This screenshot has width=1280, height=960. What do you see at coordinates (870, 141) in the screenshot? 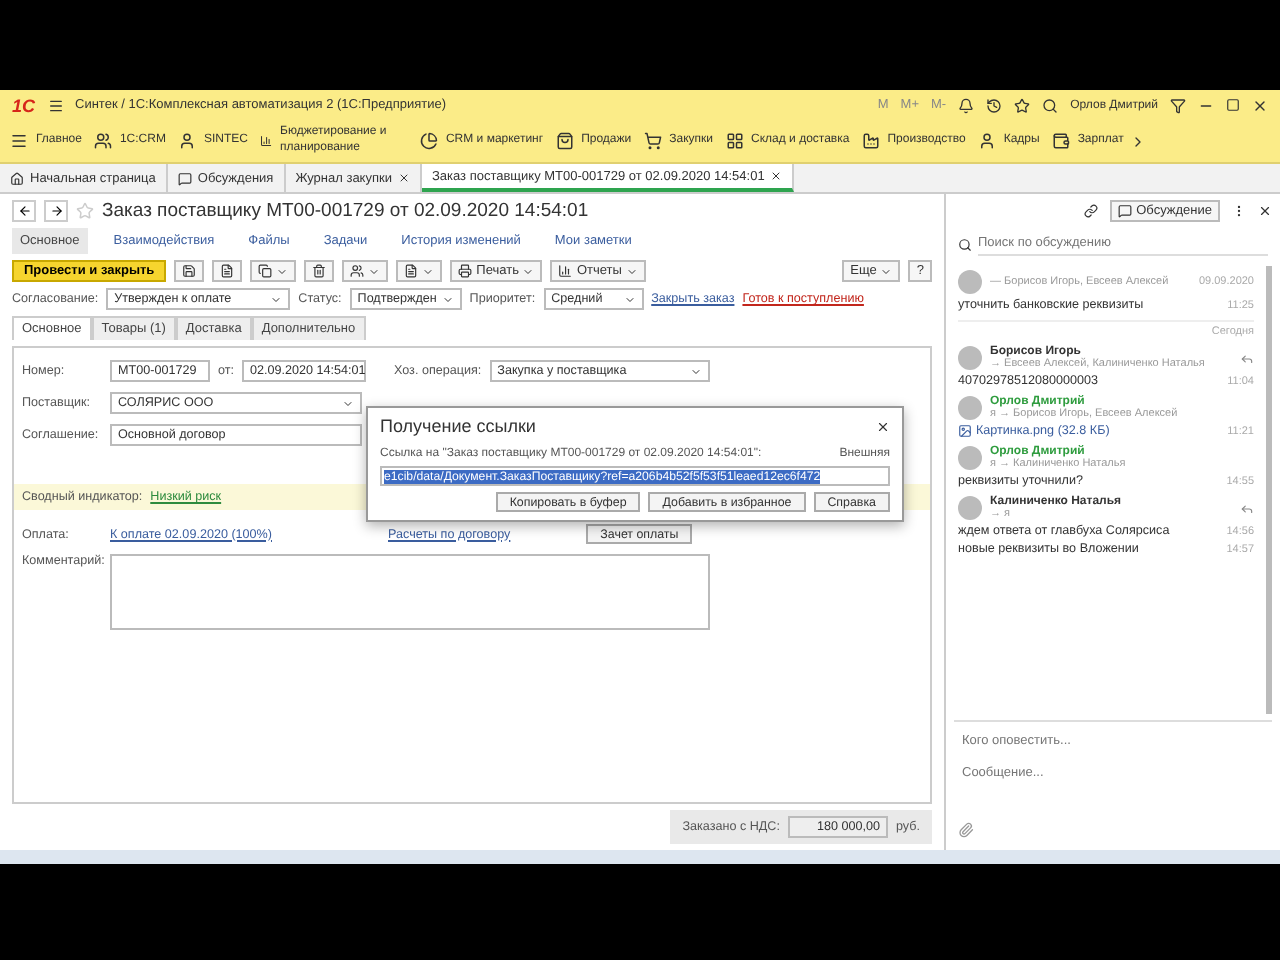
I see `factory-icon` at bounding box center [870, 141].